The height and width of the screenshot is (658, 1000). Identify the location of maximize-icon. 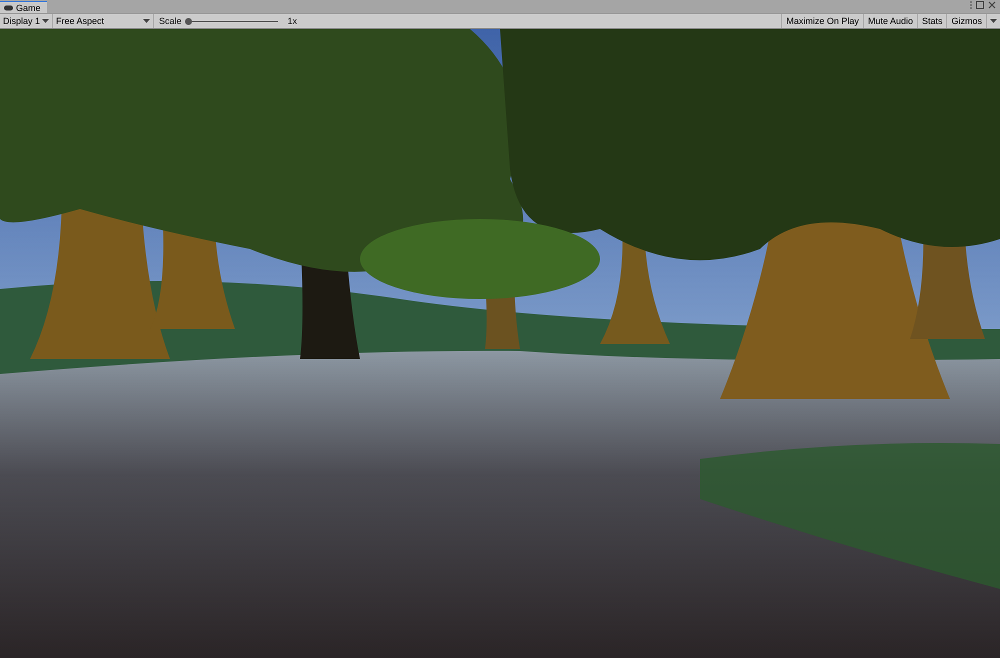
(980, 5).